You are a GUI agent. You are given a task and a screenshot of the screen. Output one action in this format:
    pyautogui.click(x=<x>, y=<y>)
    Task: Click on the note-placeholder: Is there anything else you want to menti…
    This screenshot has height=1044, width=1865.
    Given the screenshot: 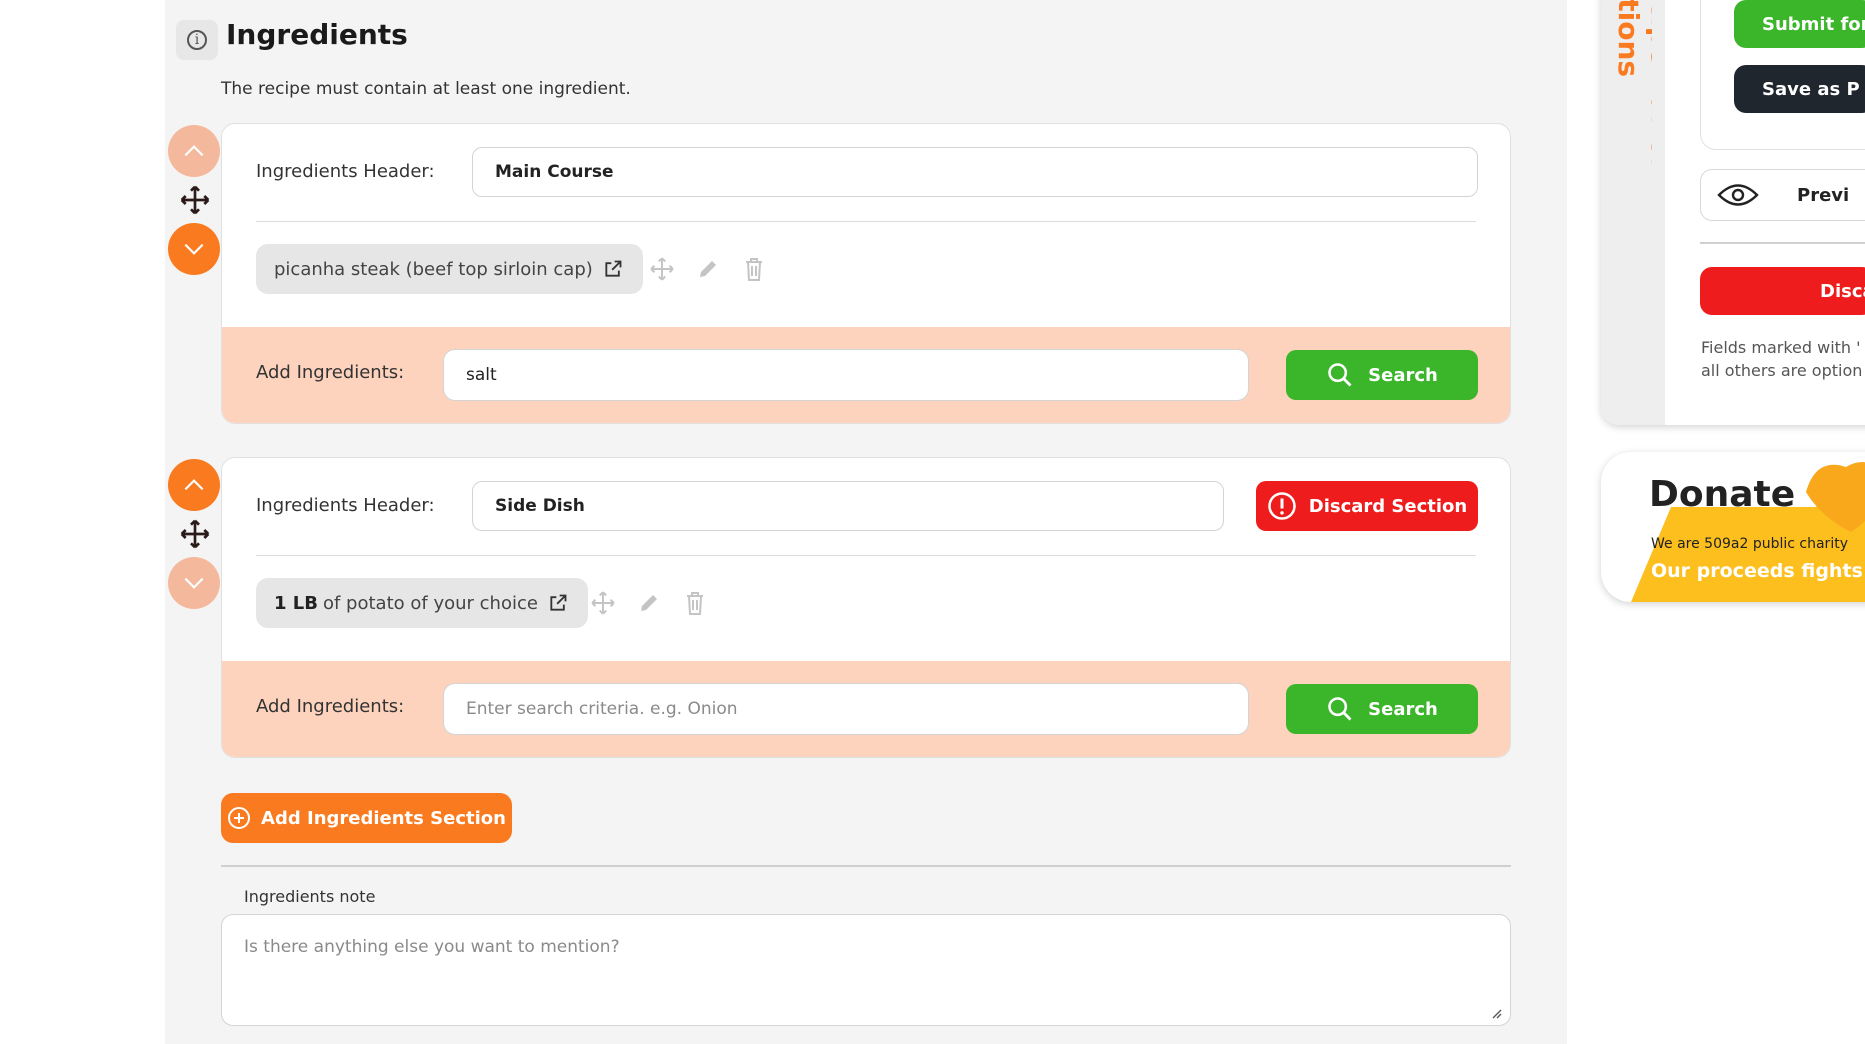 What is the action you would take?
    pyautogui.click(x=432, y=947)
    